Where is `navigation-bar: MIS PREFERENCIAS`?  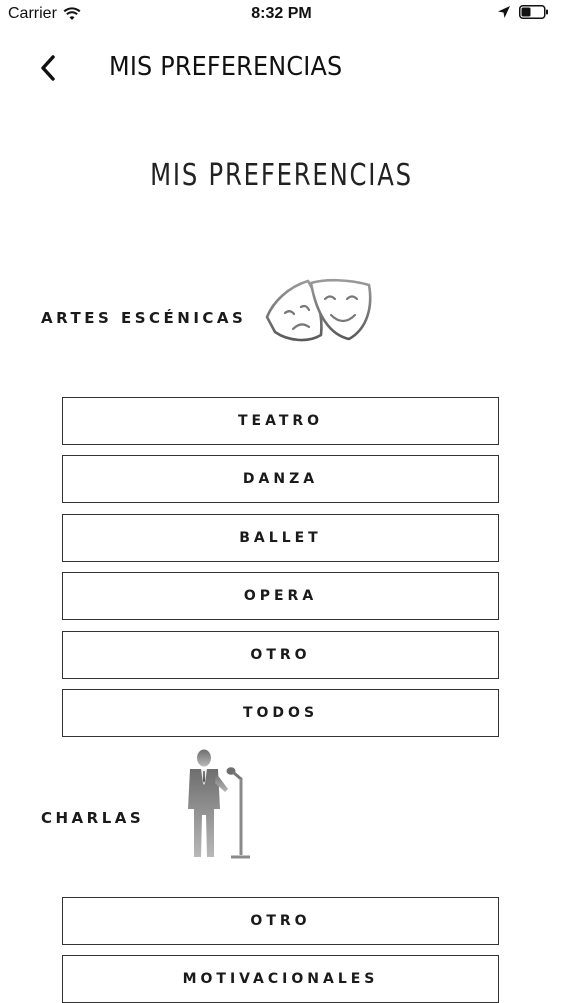 navigation-bar: MIS PREFERENCIAS is located at coordinates (281, 68).